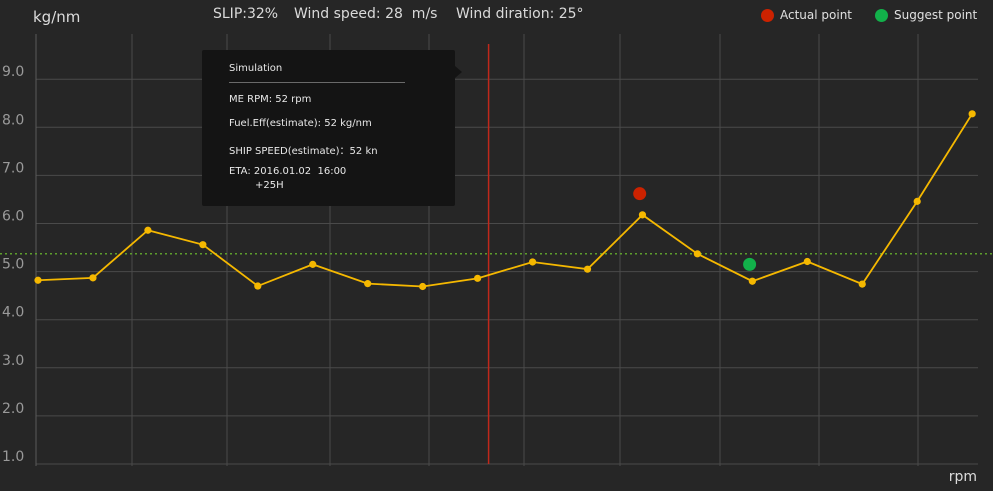  Describe the element at coordinates (936, 15) in the screenshot. I see `legend-suggest-label: Suggest point` at that location.